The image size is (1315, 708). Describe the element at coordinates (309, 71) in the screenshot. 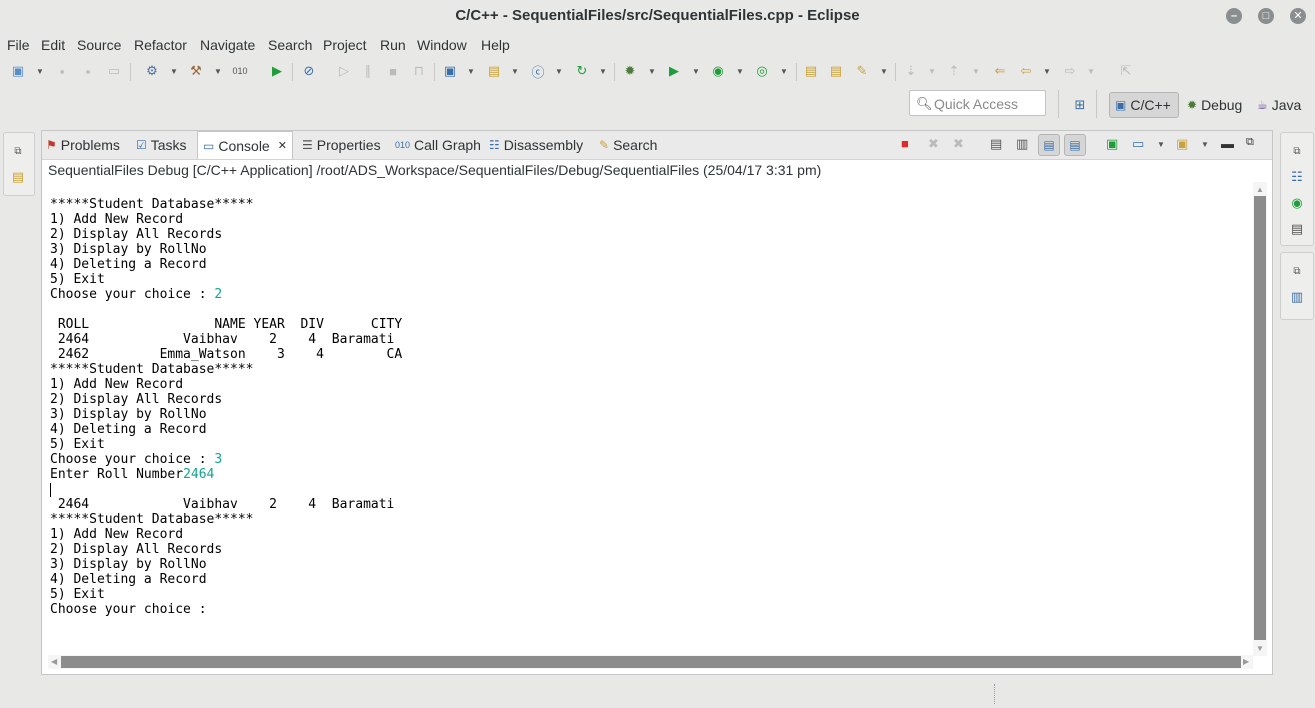

I see `skip-breakpoints-icon: ⊘` at that location.